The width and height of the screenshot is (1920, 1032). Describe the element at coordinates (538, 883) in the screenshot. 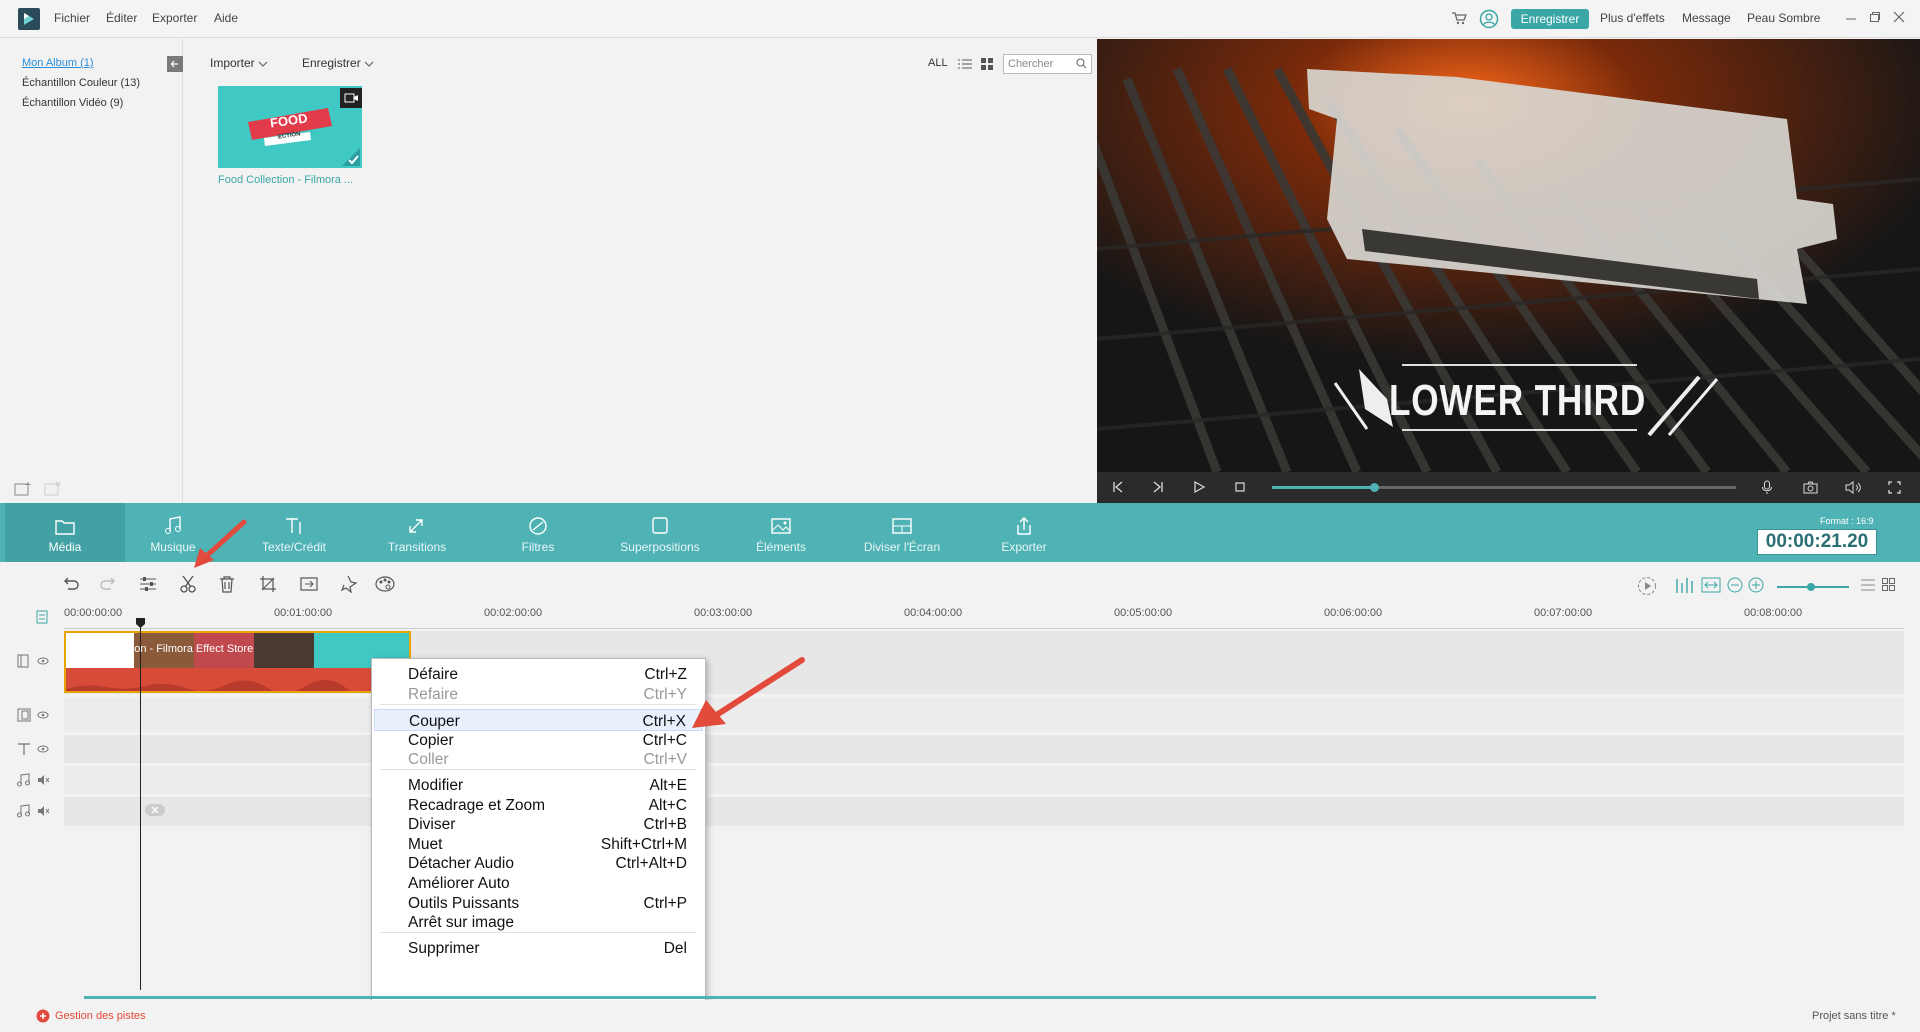

I see `menu-item-améliorer-auto: Améliorer Auto` at that location.